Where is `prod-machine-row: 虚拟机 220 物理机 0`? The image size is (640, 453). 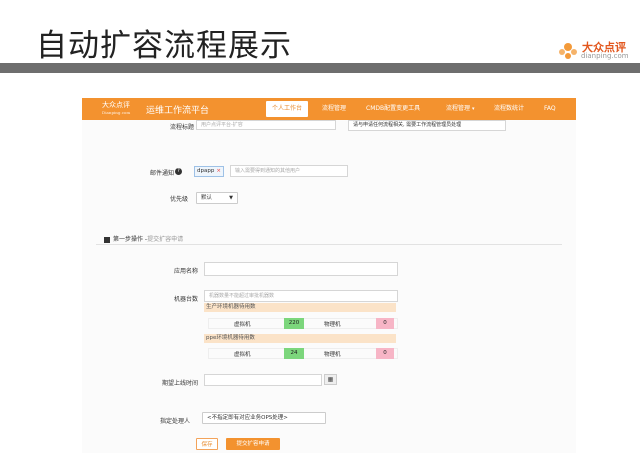
prod-machine-row: 虚拟机 220 物理机 0 is located at coordinates (303, 323).